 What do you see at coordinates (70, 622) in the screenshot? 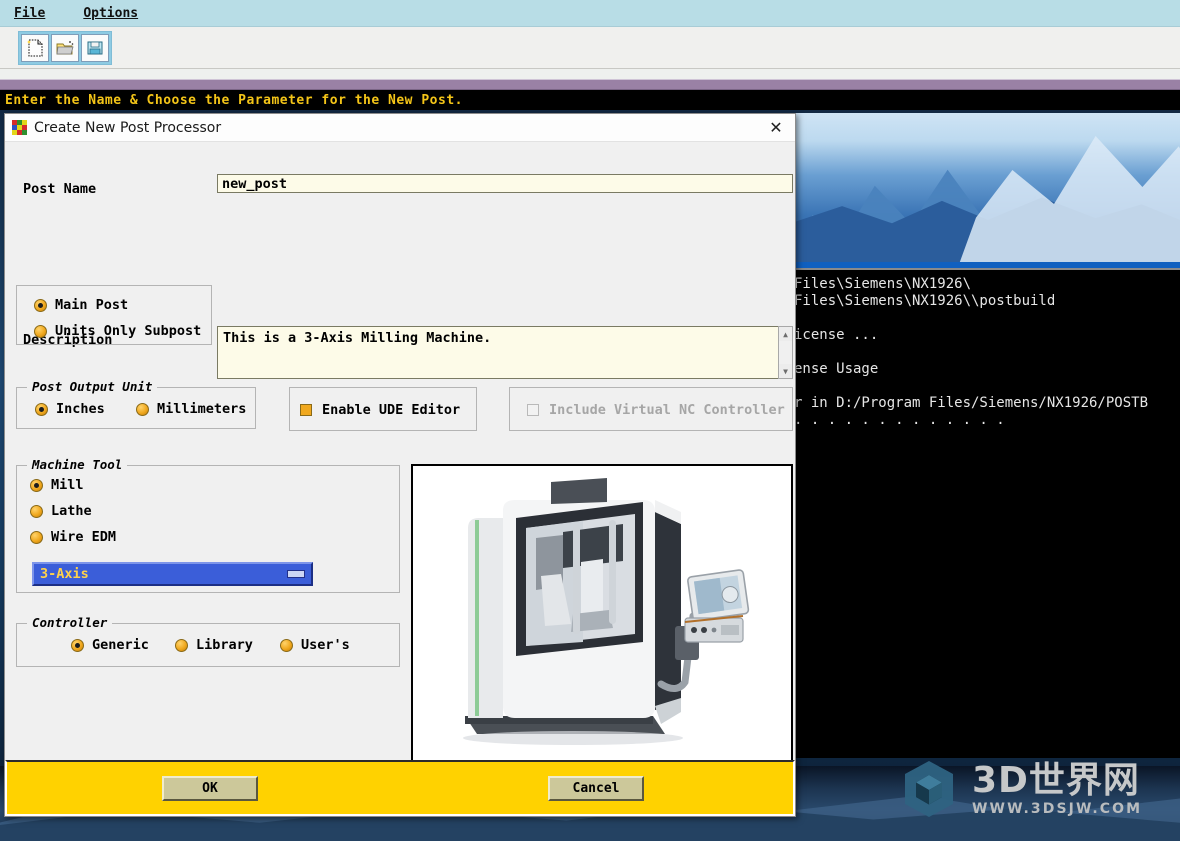
I see `controller-legend: Controller` at bounding box center [70, 622].